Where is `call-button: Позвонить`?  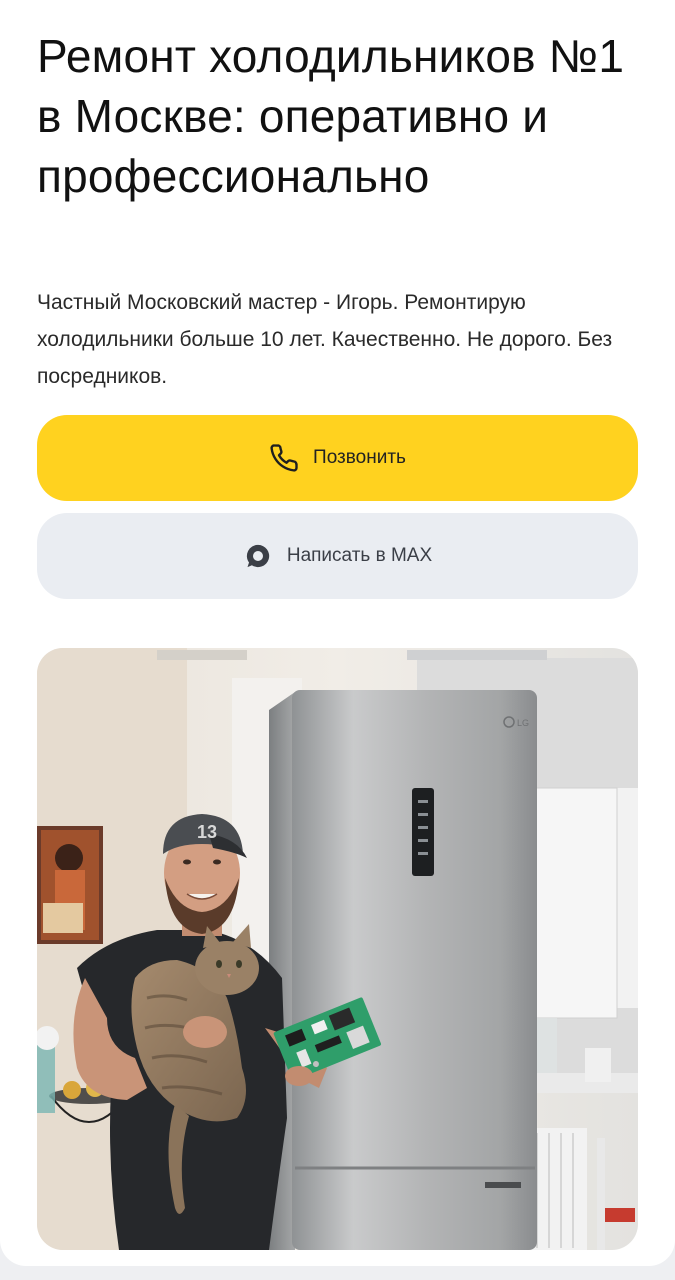
call-button: Позвонить is located at coordinates (337, 458).